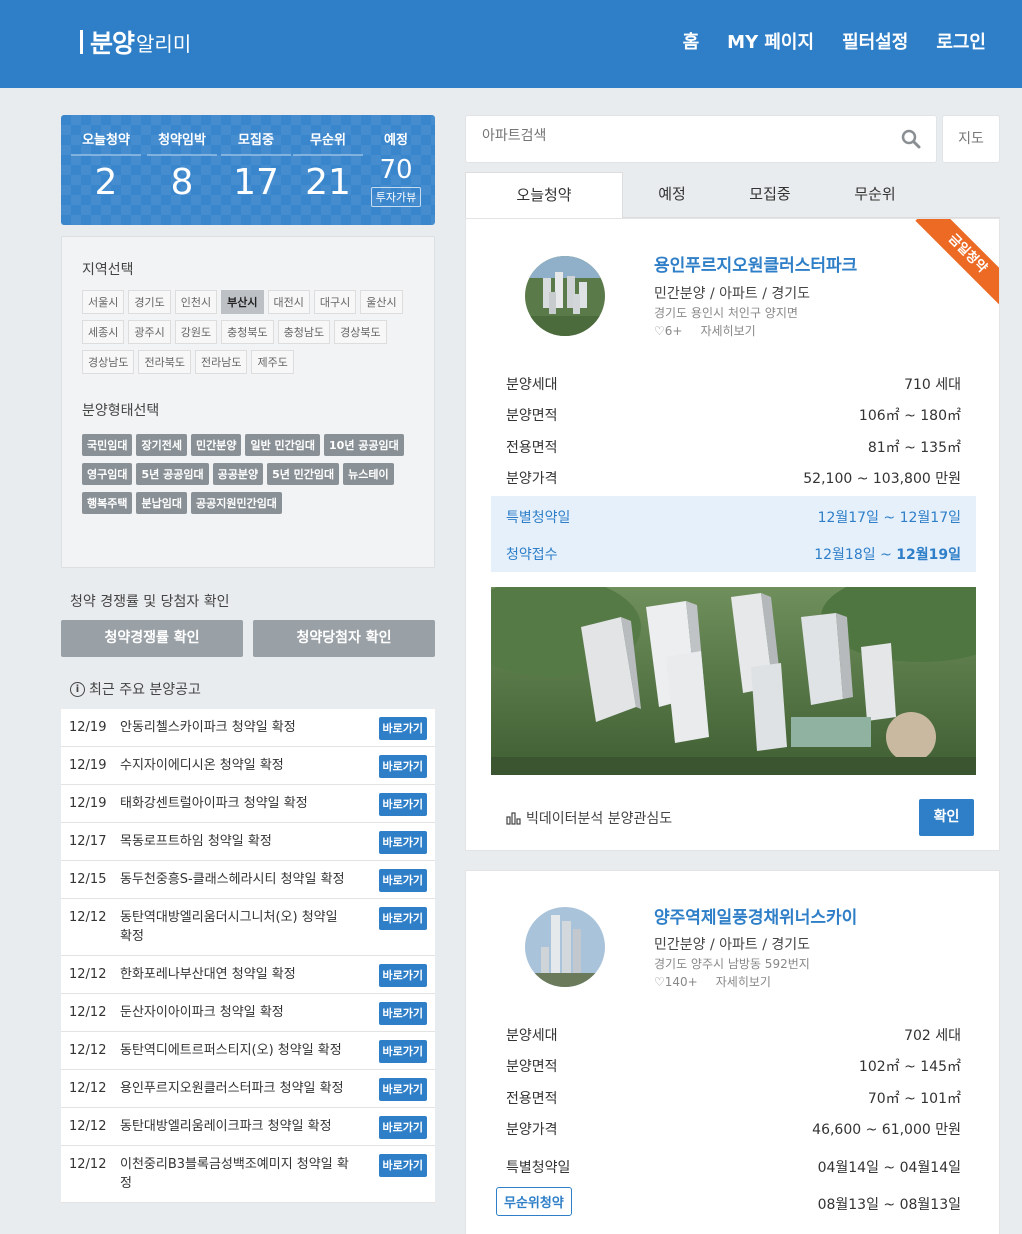  Describe the element at coordinates (732, 294) in the screenshot. I see `listing-subtitle: 민간분양 / 아파트 / 경기도` at that location.